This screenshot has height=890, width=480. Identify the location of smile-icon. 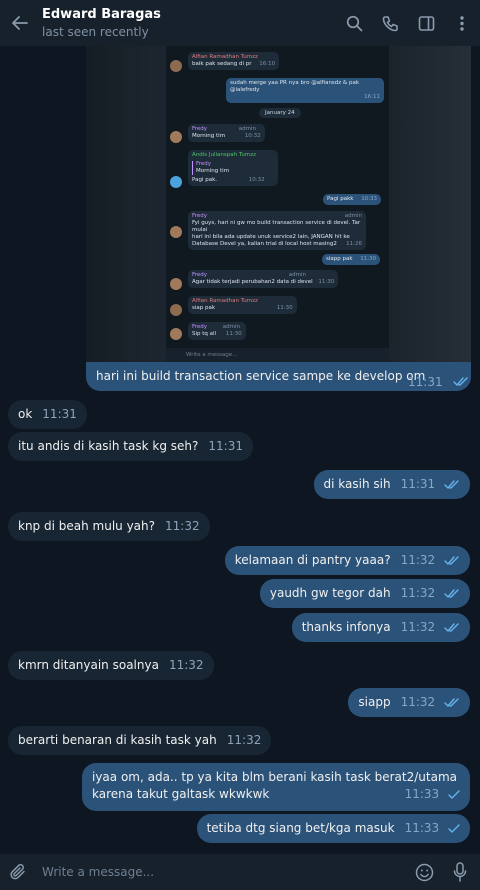
(424, 872).